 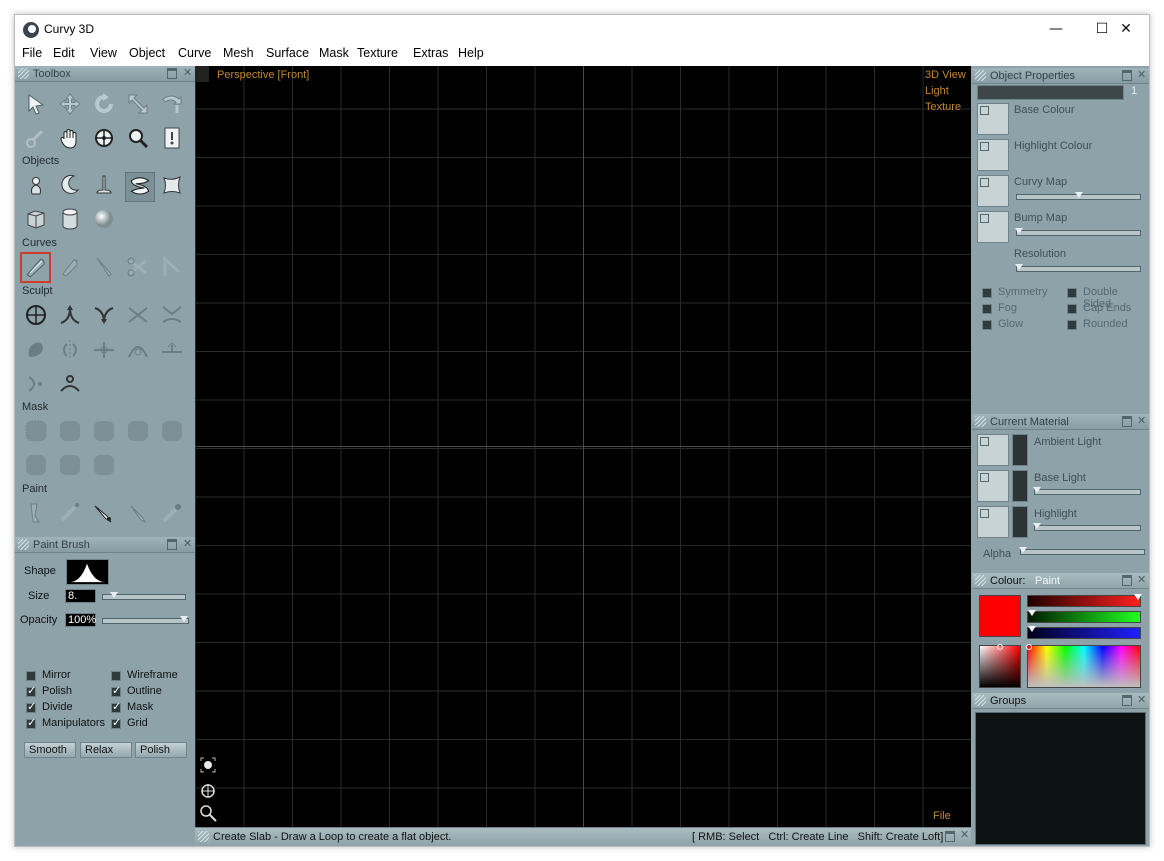 What do you see at coordinates (104, 104) in the screenshot?
I see `rotate-icon` at bounding box center [104, 104].